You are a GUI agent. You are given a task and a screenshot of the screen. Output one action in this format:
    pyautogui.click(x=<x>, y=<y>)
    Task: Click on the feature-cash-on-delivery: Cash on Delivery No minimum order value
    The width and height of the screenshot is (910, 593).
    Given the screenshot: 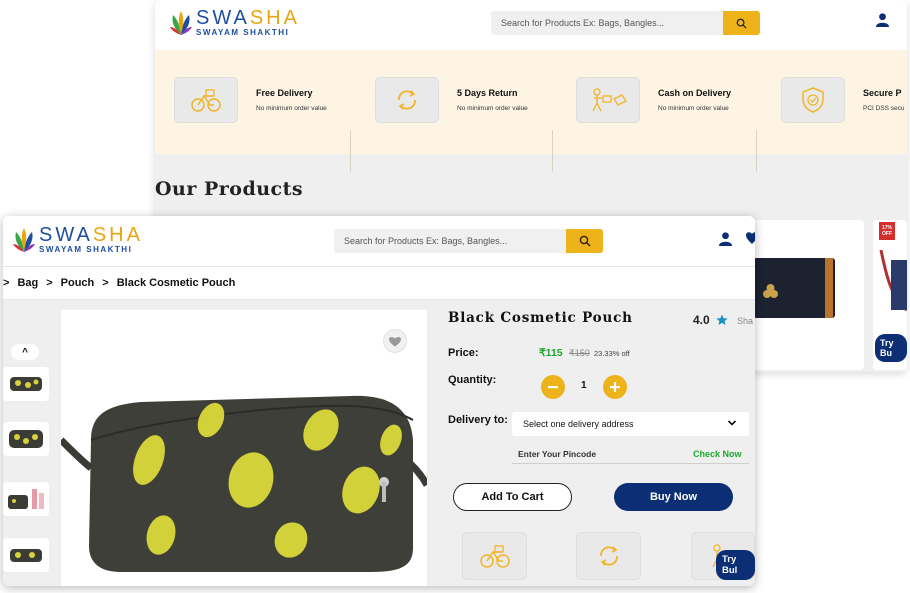 What is the action you would take?
    pyautogui.click(x=653, y=100)
    